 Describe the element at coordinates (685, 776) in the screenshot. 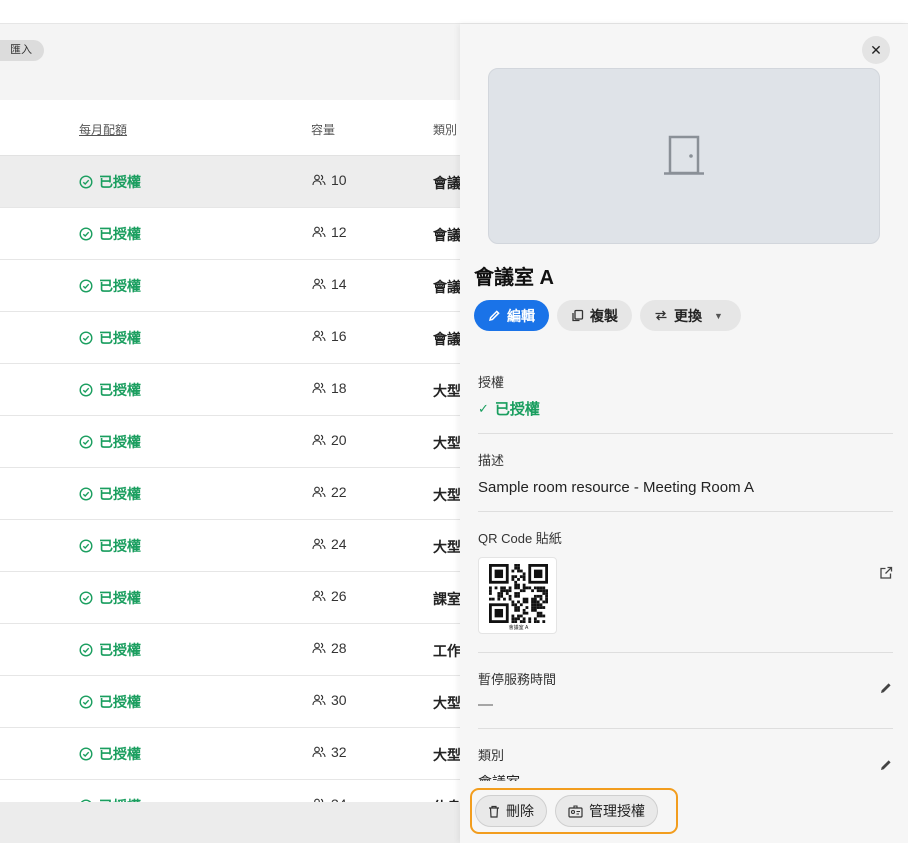

I see `category-value: 會議室` at that location.